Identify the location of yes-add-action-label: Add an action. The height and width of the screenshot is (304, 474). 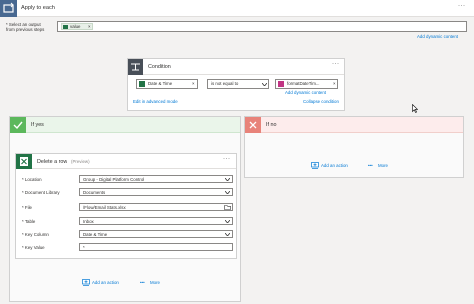
(105, 282).